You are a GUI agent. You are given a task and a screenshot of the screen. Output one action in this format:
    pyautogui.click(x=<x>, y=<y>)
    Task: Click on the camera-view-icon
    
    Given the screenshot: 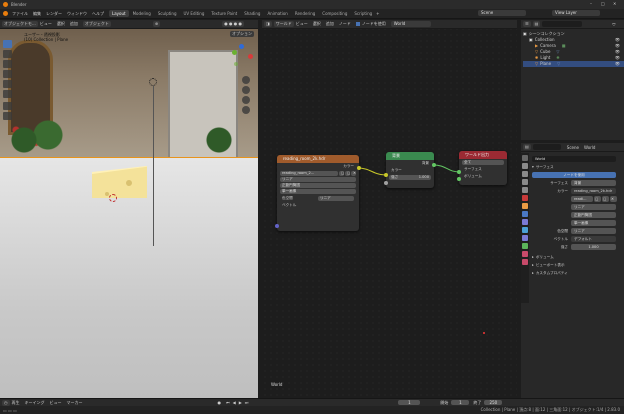 What is the action you would take?
    pyautogui.click(x=246, y=100)
    